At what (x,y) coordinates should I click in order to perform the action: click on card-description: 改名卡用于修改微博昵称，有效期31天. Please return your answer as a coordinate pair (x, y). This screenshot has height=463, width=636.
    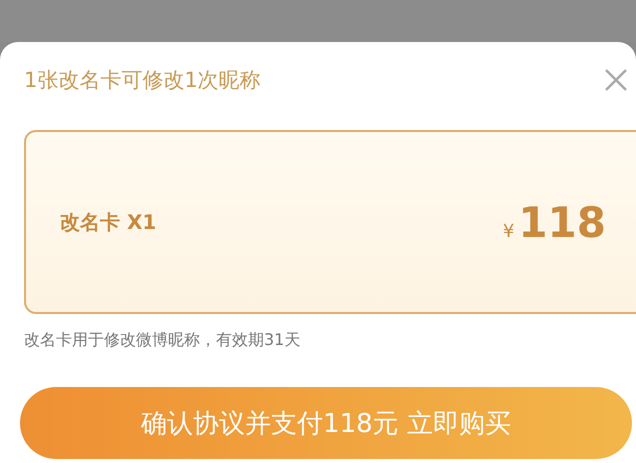
    Looking at the image, I should click on (163, 340).